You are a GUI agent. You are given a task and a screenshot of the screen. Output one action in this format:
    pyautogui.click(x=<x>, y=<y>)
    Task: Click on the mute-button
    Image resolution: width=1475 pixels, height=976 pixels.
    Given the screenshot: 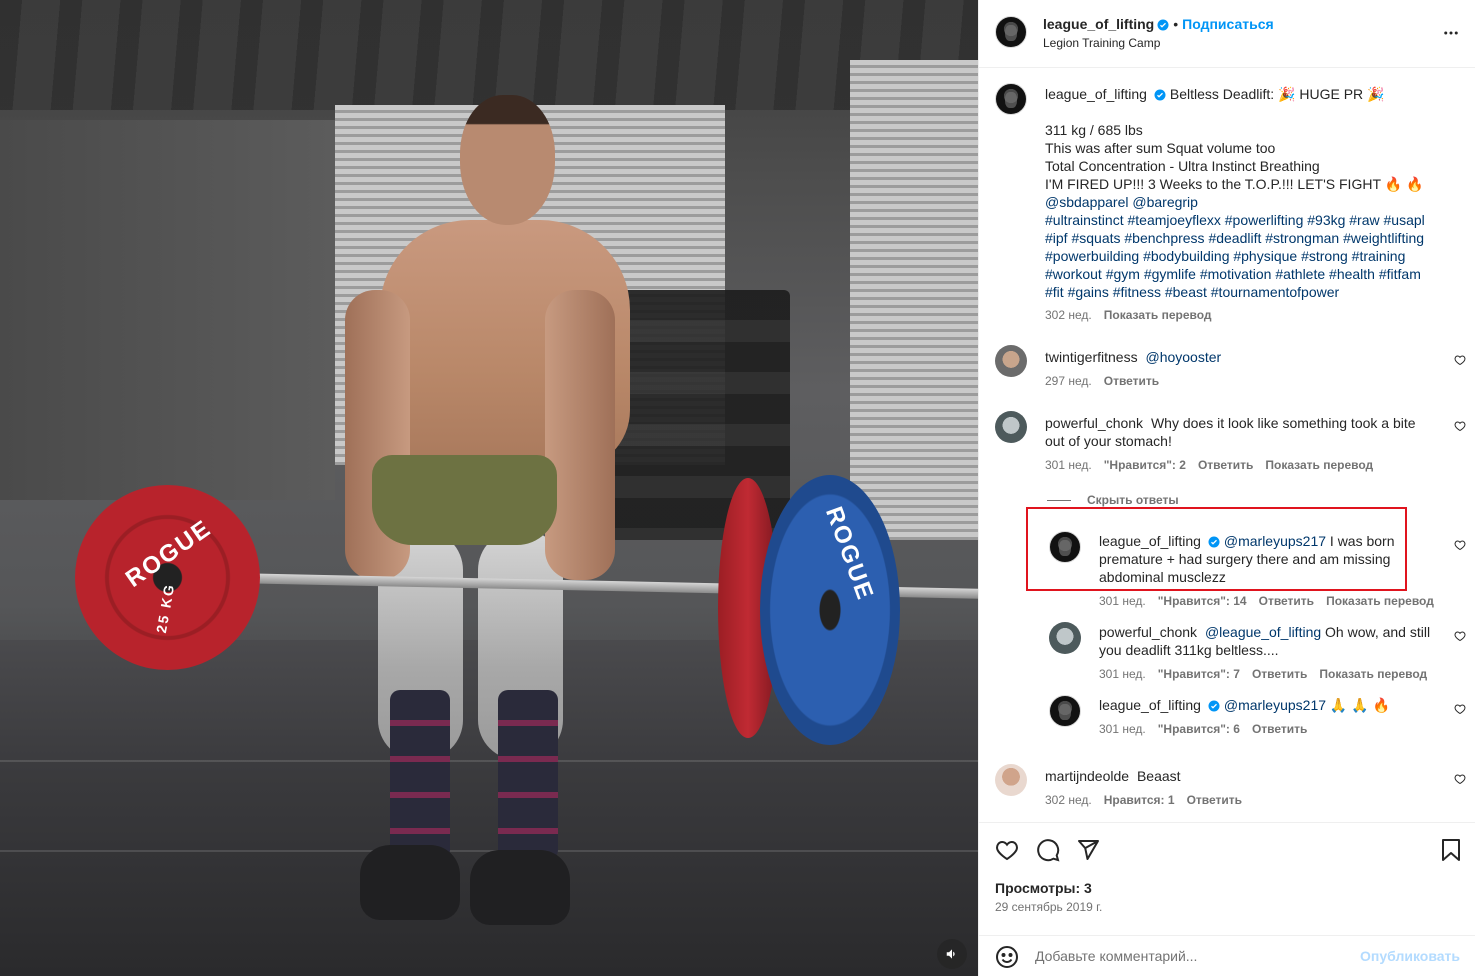 What is the action you would take?
    pyautogui.click(x=952, y=954)
    